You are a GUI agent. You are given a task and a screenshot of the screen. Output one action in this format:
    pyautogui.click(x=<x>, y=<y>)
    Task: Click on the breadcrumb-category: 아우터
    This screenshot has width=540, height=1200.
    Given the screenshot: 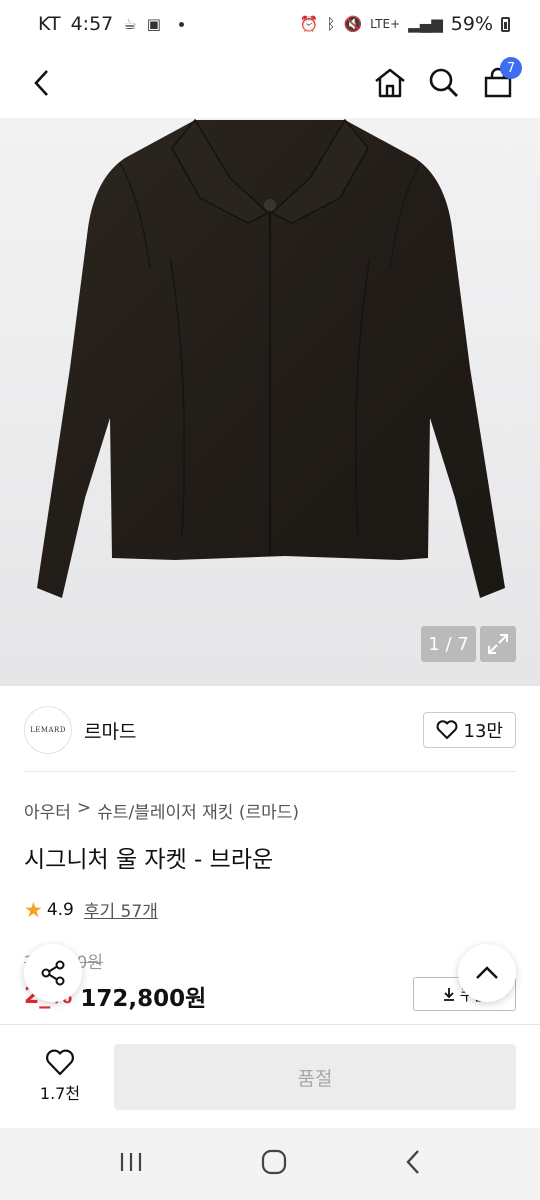 What is the action you would take?
    pyautogui.click(x=47, y=810)
    